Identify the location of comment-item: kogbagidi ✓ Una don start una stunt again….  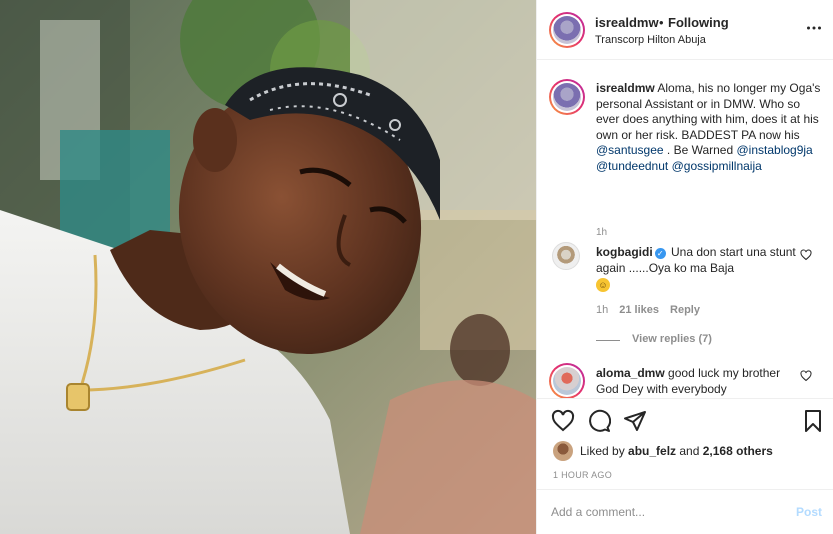
(685, 294).